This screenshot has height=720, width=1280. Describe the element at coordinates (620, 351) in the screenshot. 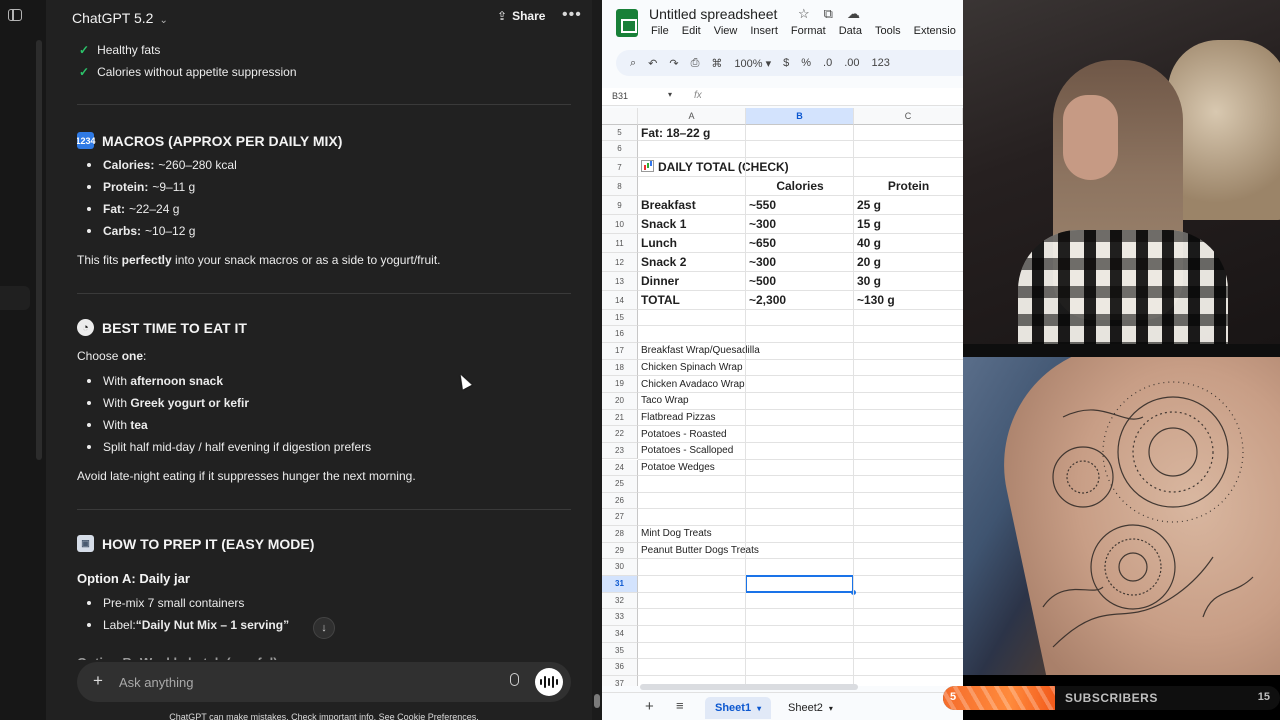

I see `row-header: 17` at that location.